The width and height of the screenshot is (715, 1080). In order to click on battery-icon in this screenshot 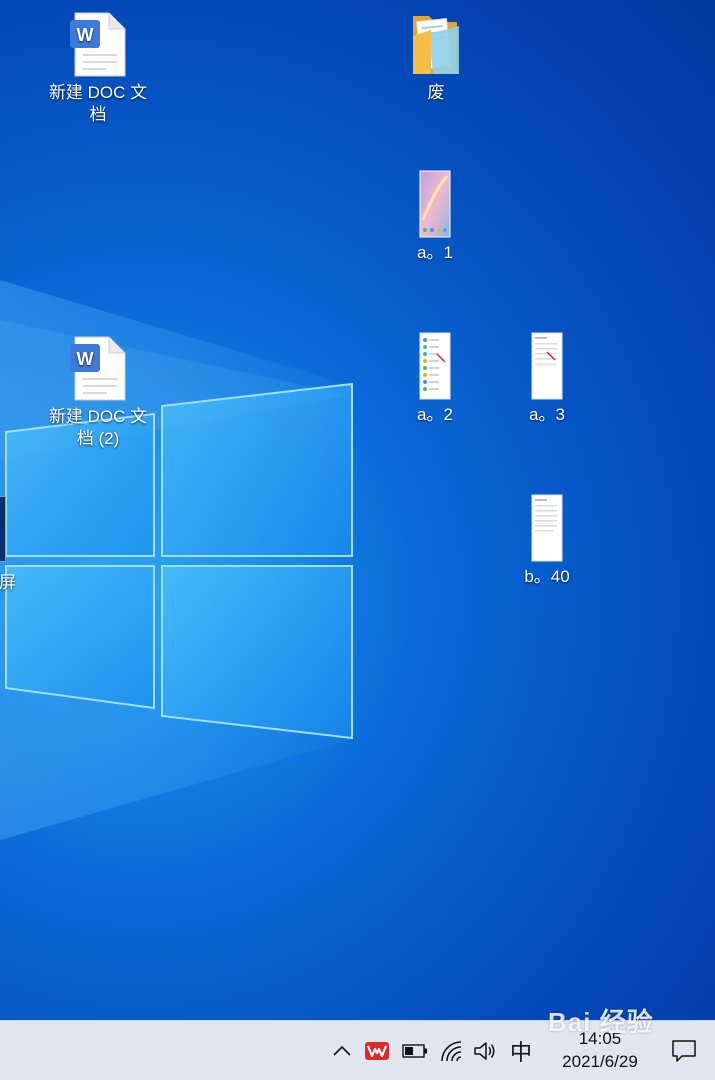, I will do `click(414, 1051)`.